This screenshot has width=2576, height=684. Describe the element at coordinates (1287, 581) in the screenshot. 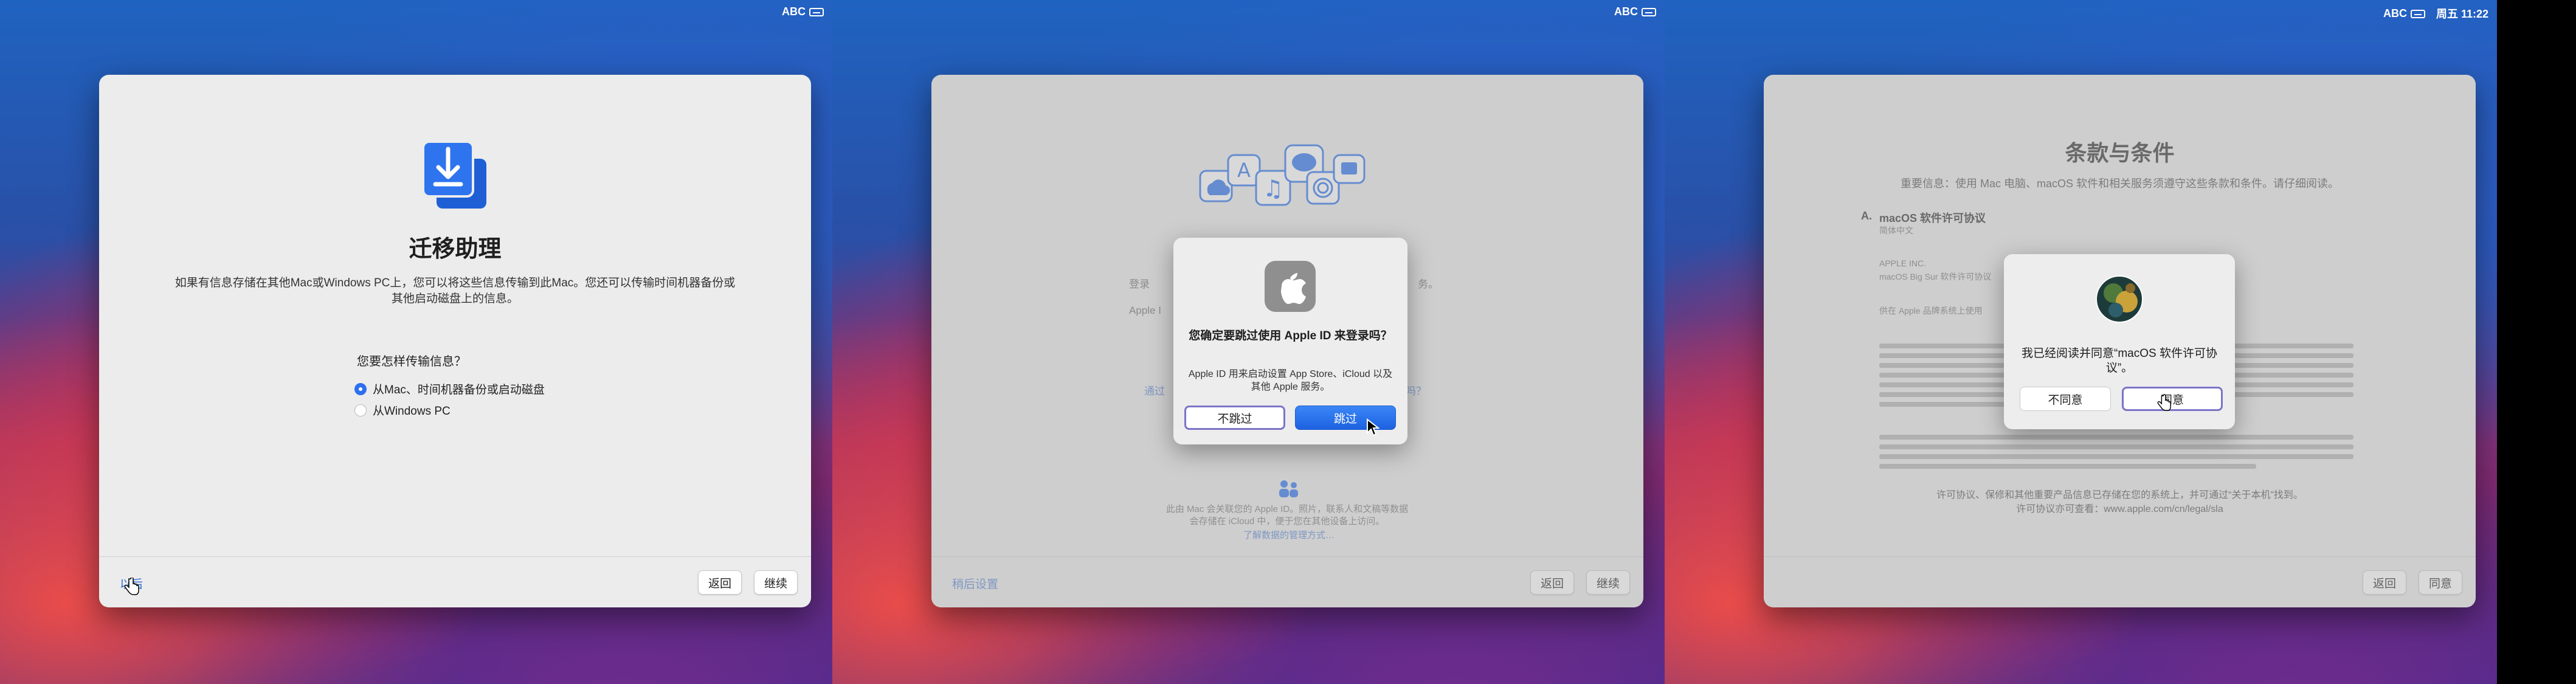

I see `window-footer: 稍后设置 返回 继续` at that location.